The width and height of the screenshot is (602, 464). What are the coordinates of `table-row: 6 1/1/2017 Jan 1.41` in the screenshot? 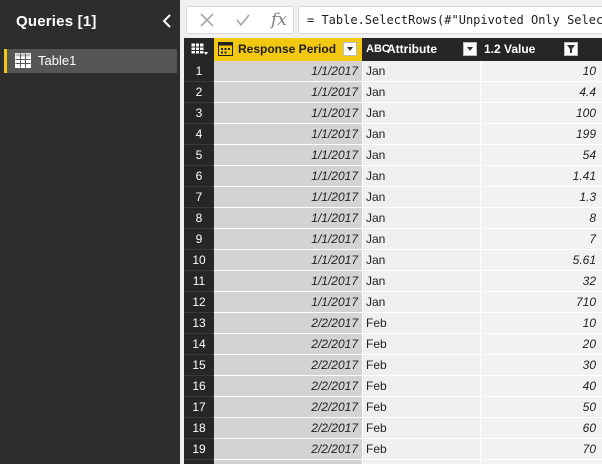 It's located at (393, 176).